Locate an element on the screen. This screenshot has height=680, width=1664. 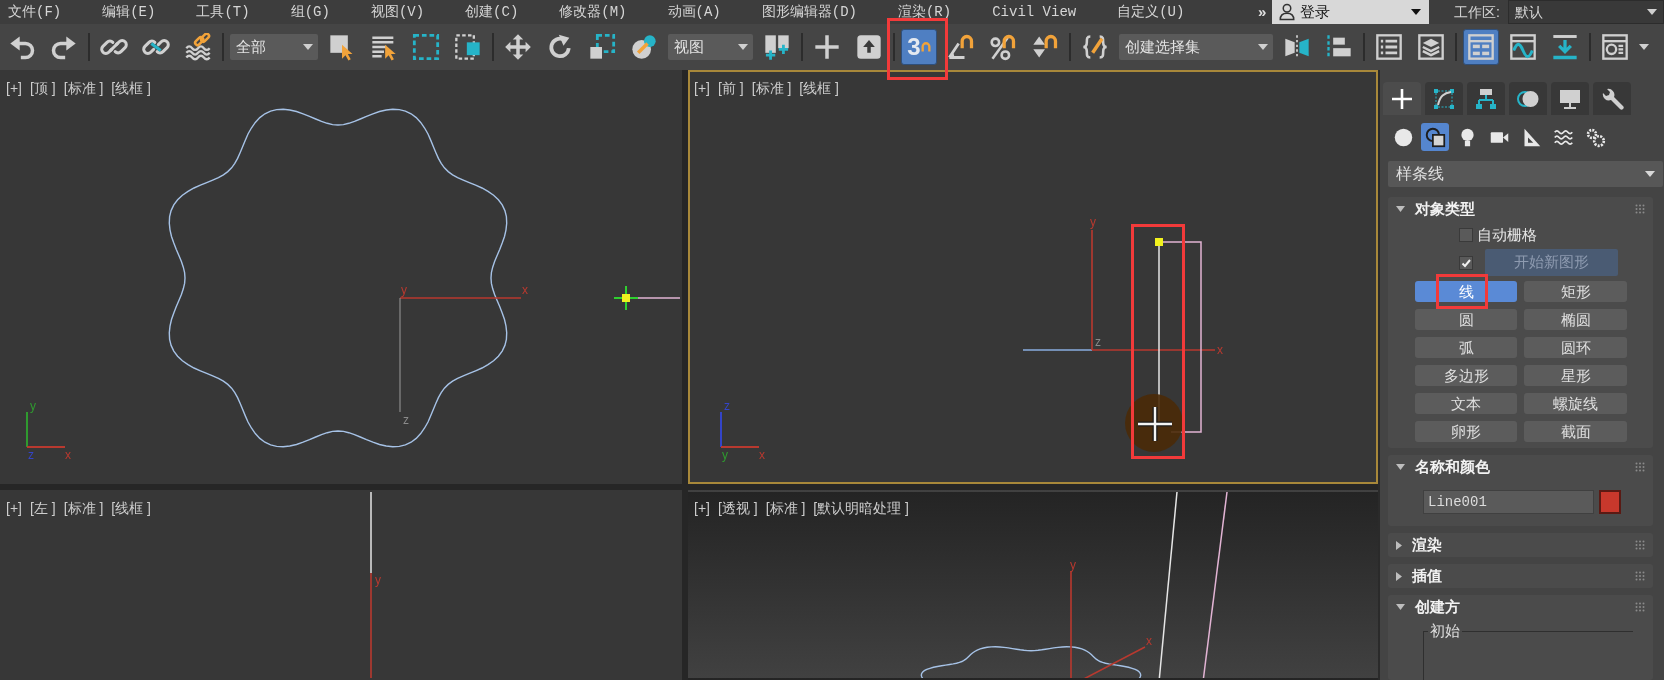
move-icon is located at coordinates (518, 47).